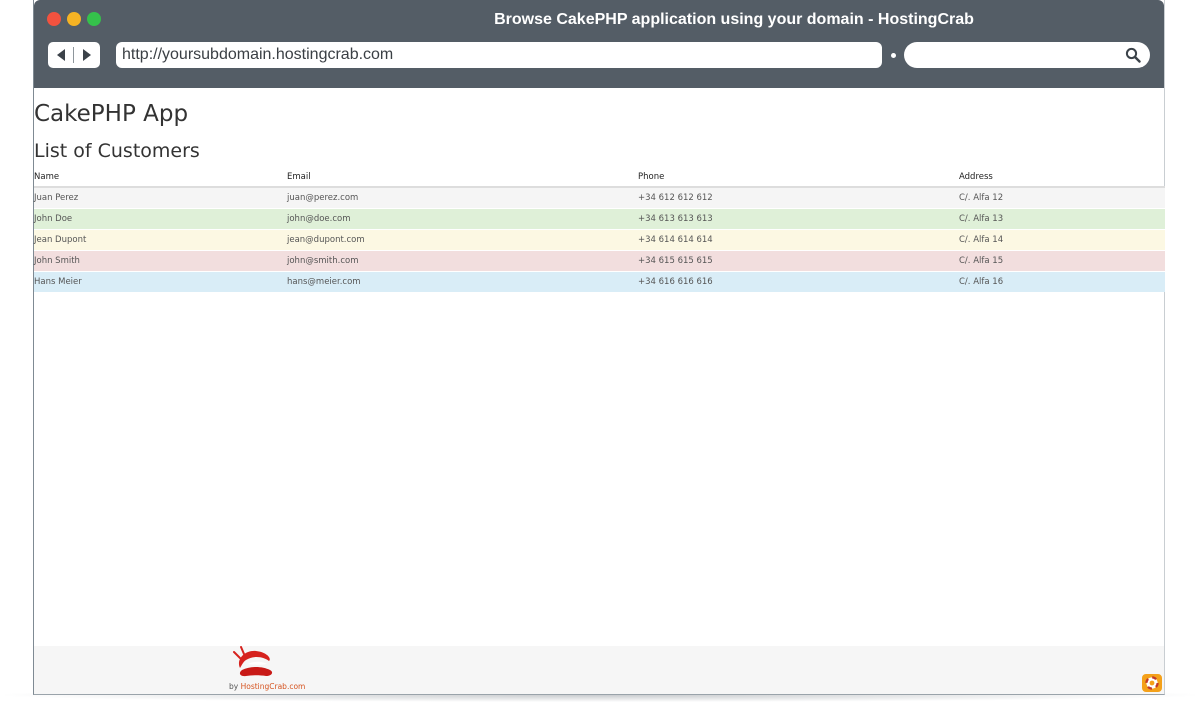  What do you see at coordinates (1062, 178) in the screenshot?
I see `column-header-address: Address` at bounding box center [1062, 178].